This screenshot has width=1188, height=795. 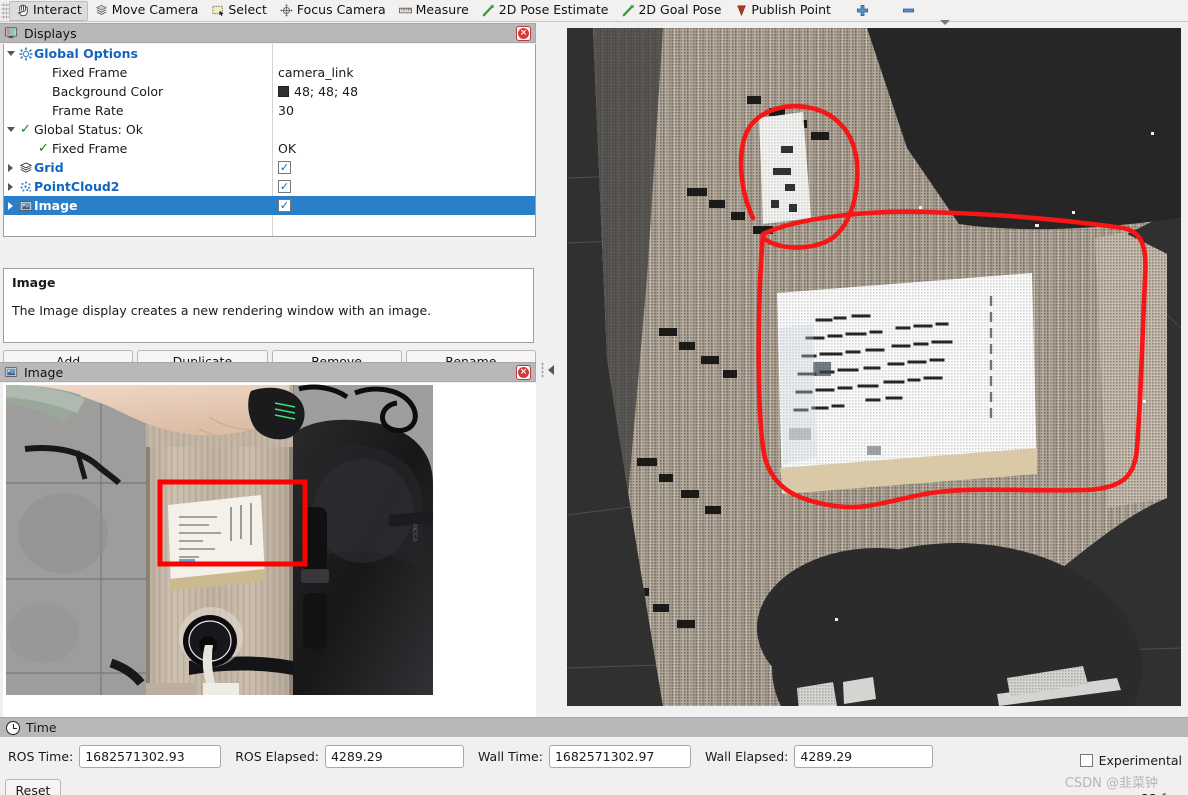 What do you see at coordinates (1140, 760) in the screenshot?
I see `experimental-label: Experimental` at bounding box center [1140, 760].